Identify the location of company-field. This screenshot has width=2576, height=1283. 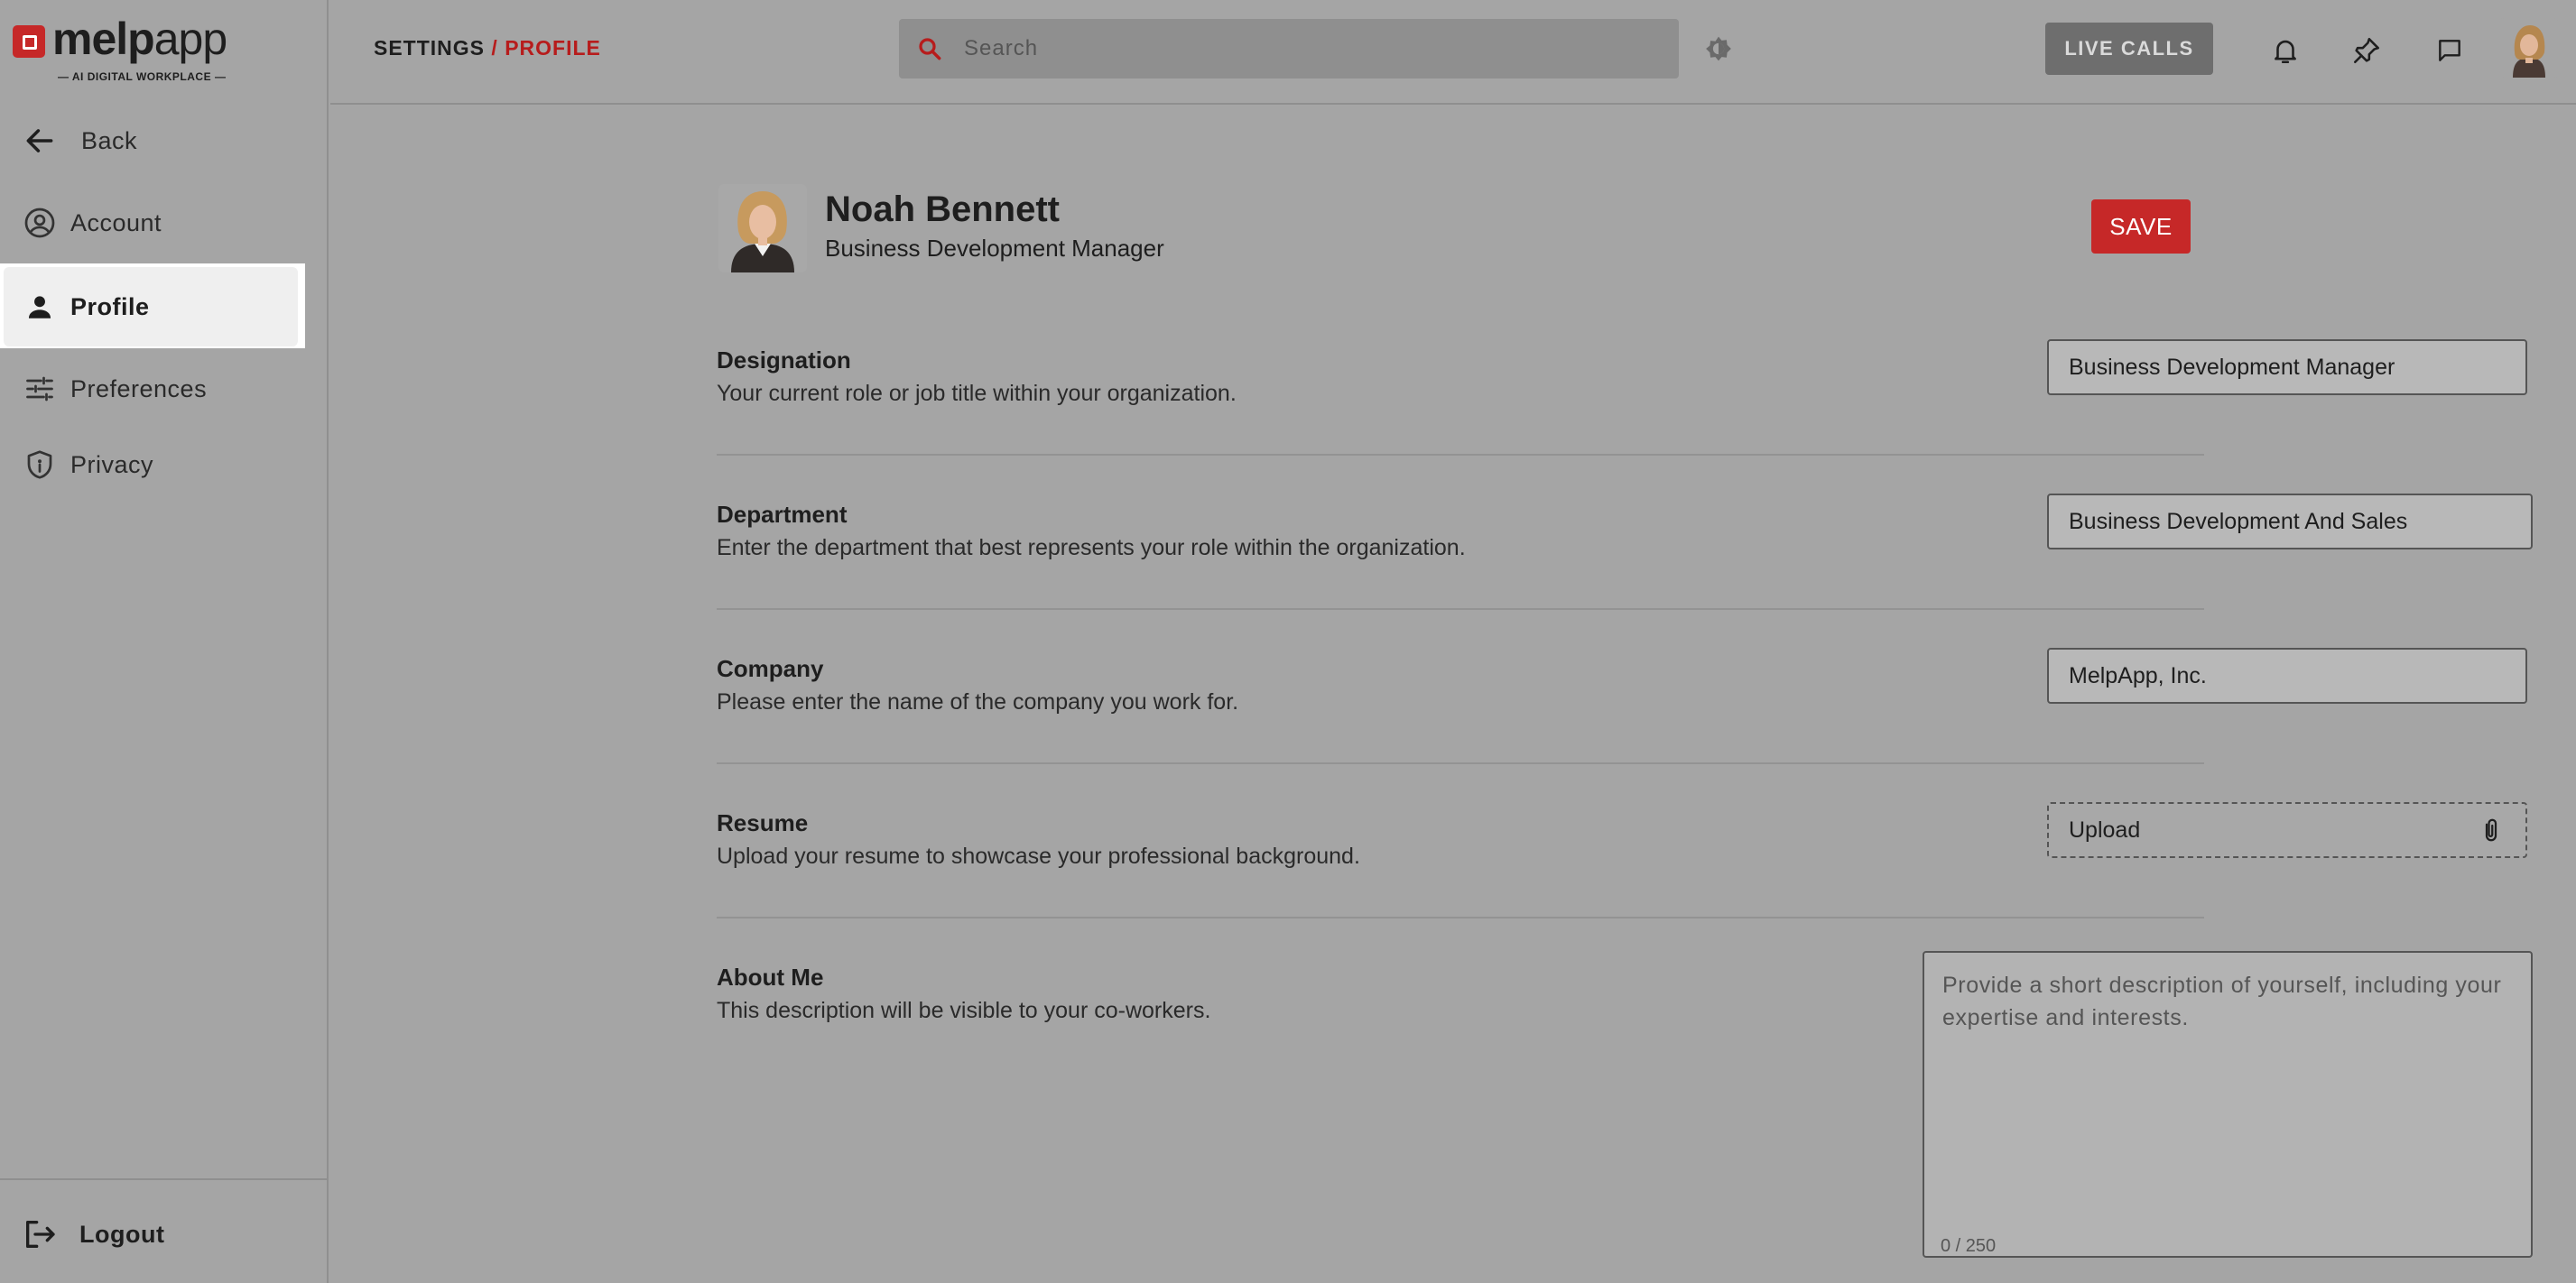
(2287, 676).